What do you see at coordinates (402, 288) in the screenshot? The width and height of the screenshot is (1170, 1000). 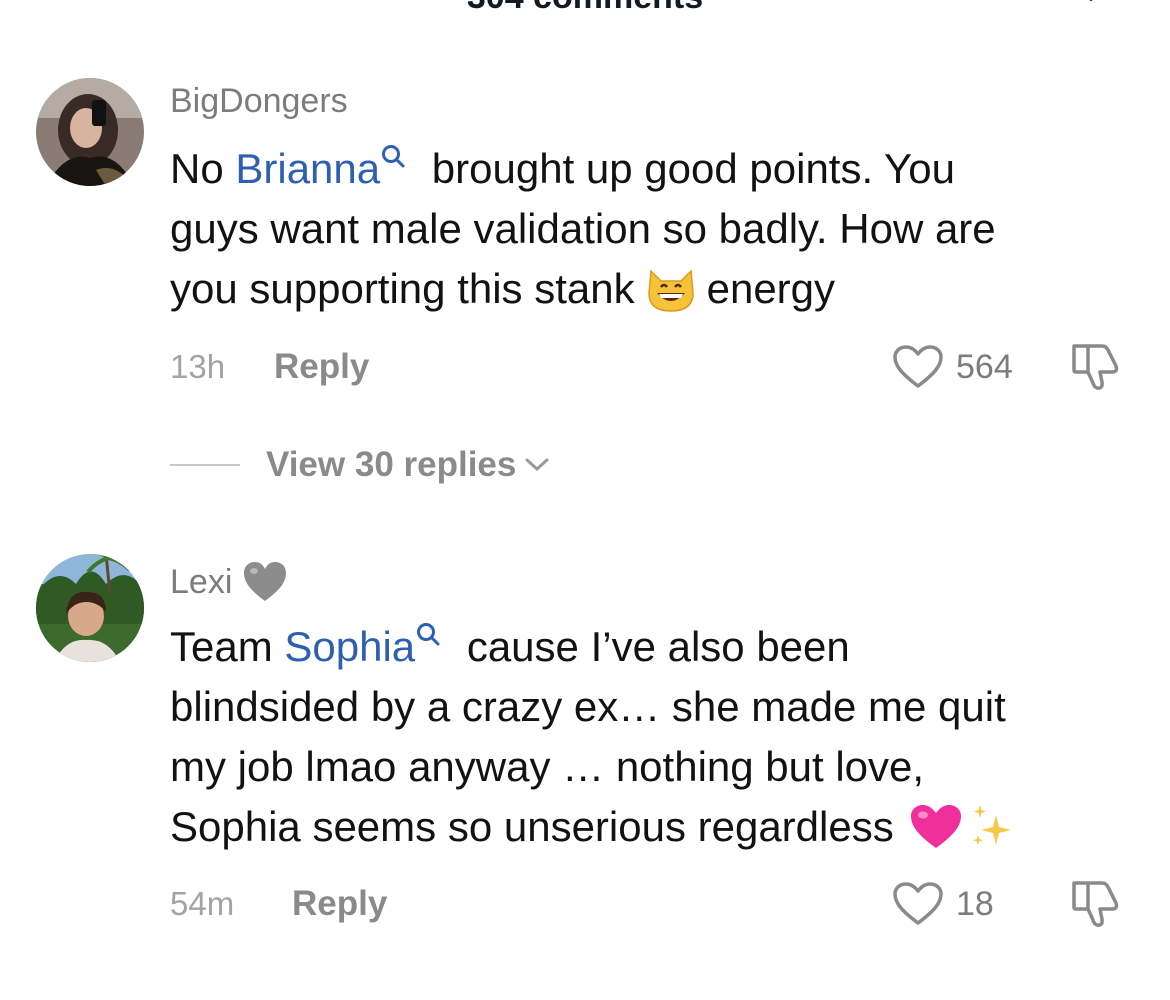 I see `comment-text-segment: you supporting this stank` at bounding box center [402, 288].